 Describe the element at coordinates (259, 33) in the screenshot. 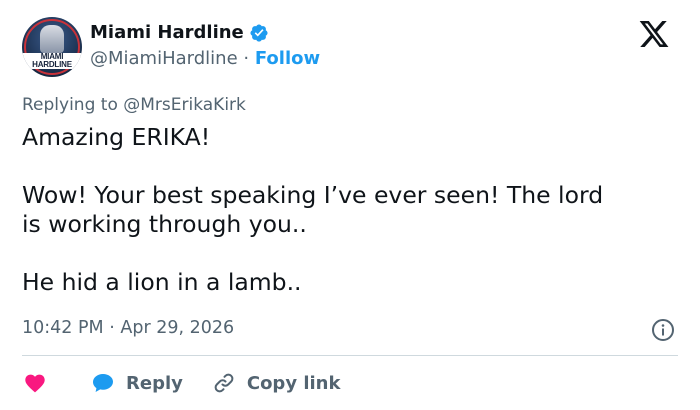

I see `verified-badge-icon` at that location.